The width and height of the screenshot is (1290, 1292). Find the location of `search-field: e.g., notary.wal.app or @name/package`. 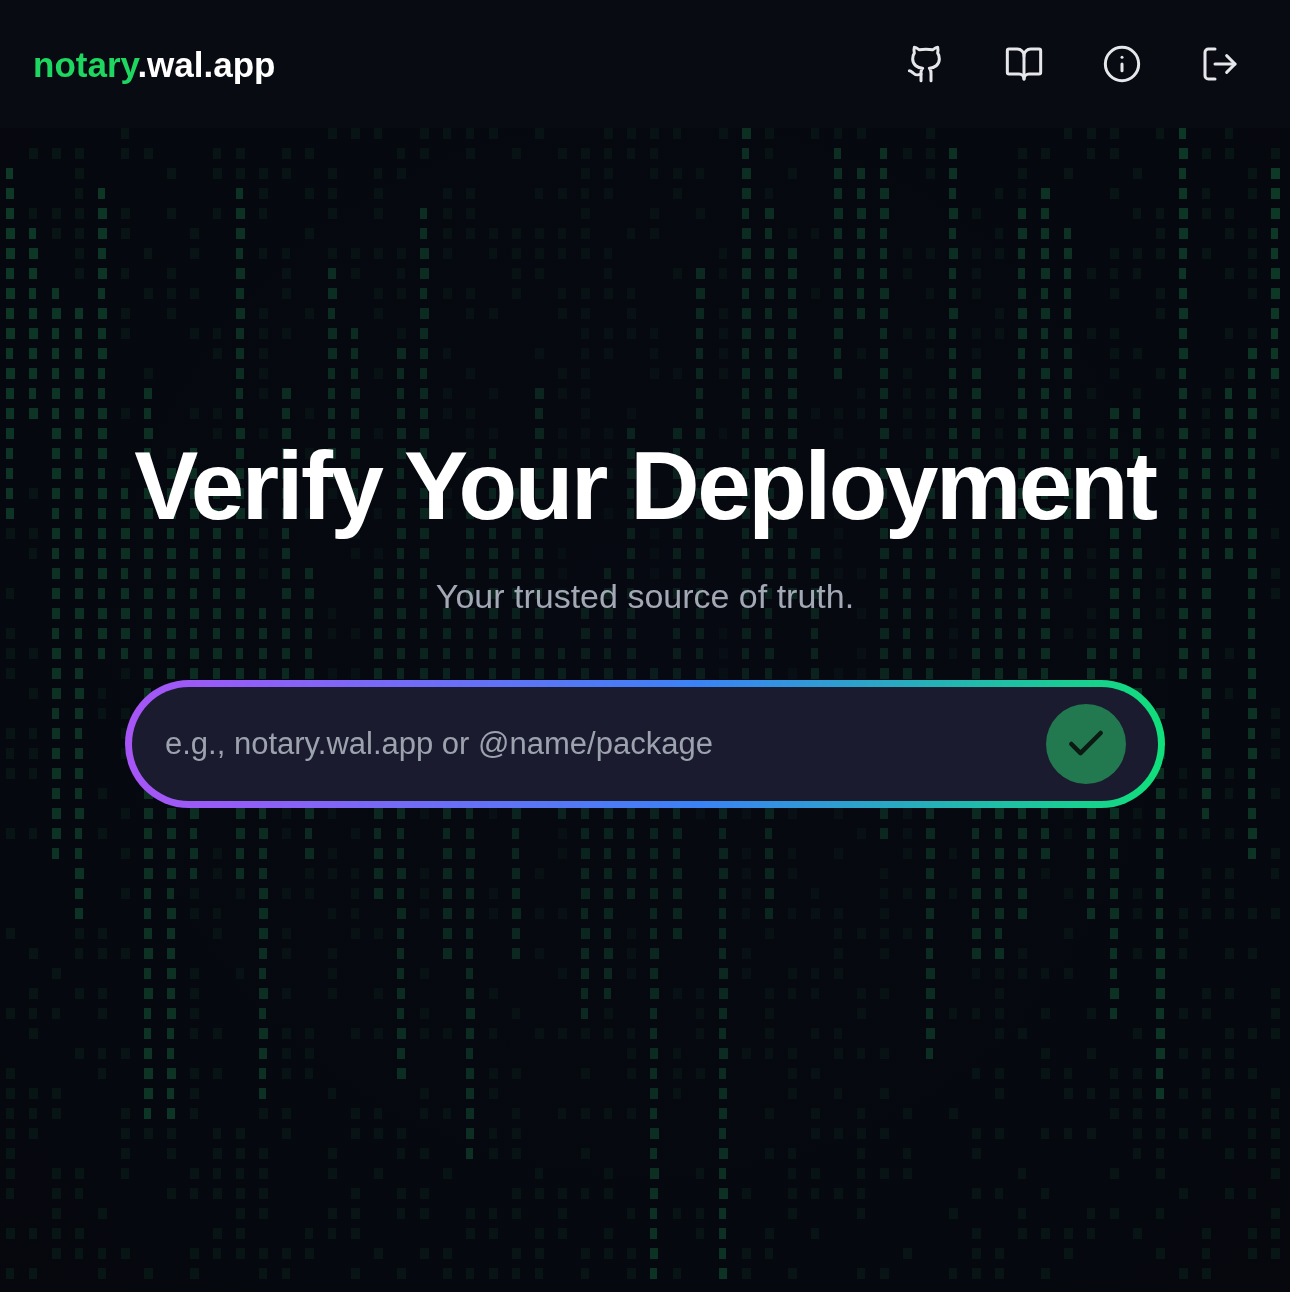

search-field: e.g., notary.wal.app or @name/package is located at coordinates (645, 744).